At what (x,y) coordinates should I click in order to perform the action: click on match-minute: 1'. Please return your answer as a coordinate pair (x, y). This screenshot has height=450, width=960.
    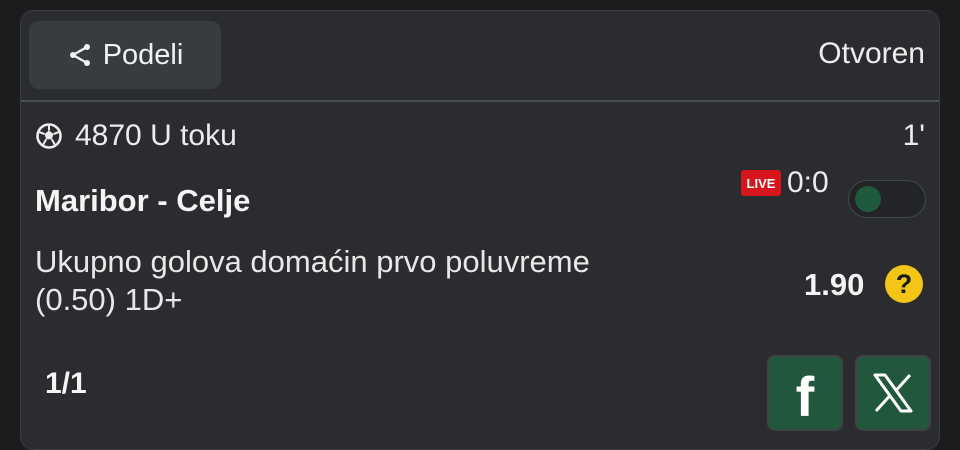
    Looking at the image, I should click on (913, 135).